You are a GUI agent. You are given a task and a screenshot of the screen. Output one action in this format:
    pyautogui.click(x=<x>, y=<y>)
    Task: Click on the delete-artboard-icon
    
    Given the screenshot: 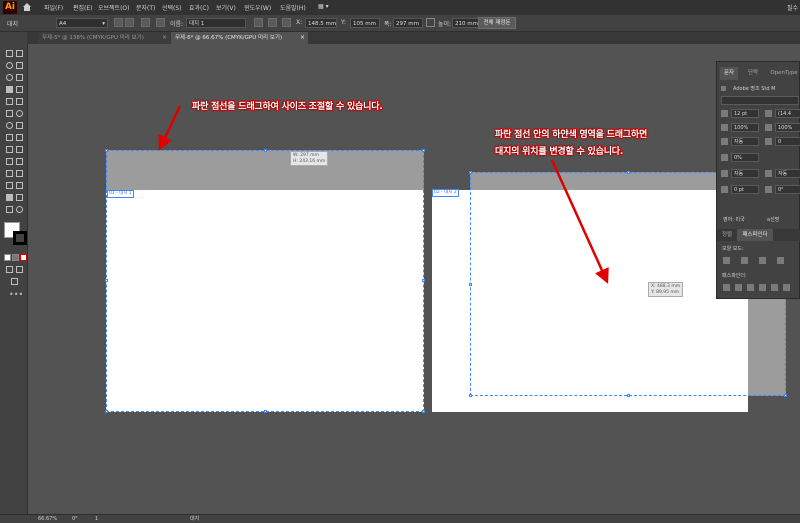 What is the action you would take?
    pyautogui.click(x=160, y=22)
    